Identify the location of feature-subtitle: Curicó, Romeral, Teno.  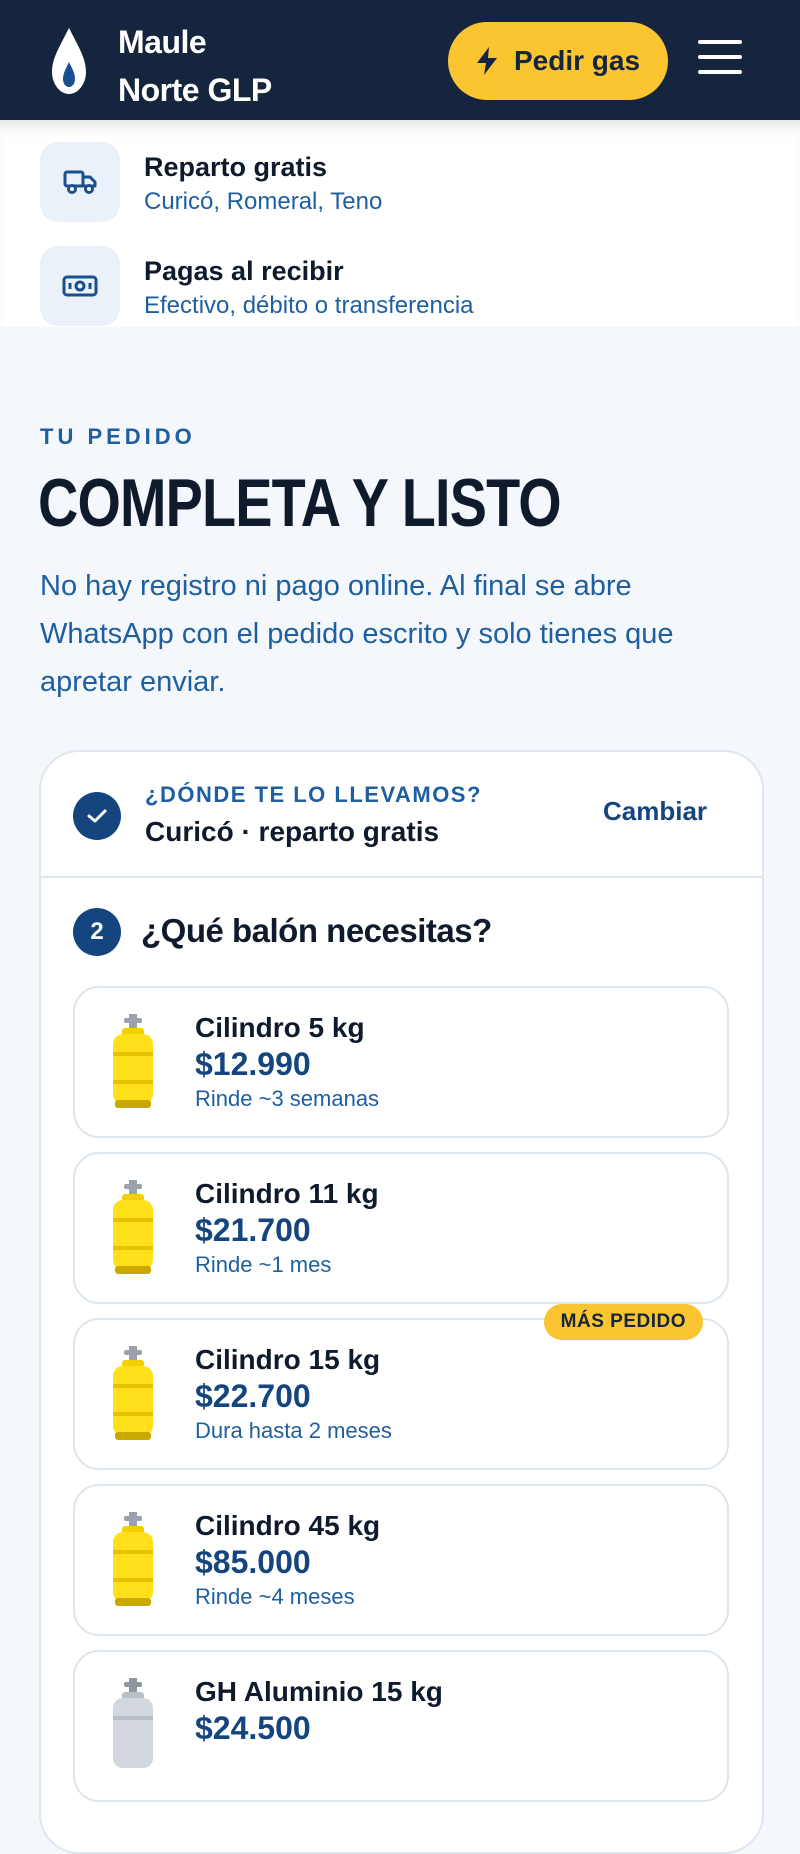
(263, 201).